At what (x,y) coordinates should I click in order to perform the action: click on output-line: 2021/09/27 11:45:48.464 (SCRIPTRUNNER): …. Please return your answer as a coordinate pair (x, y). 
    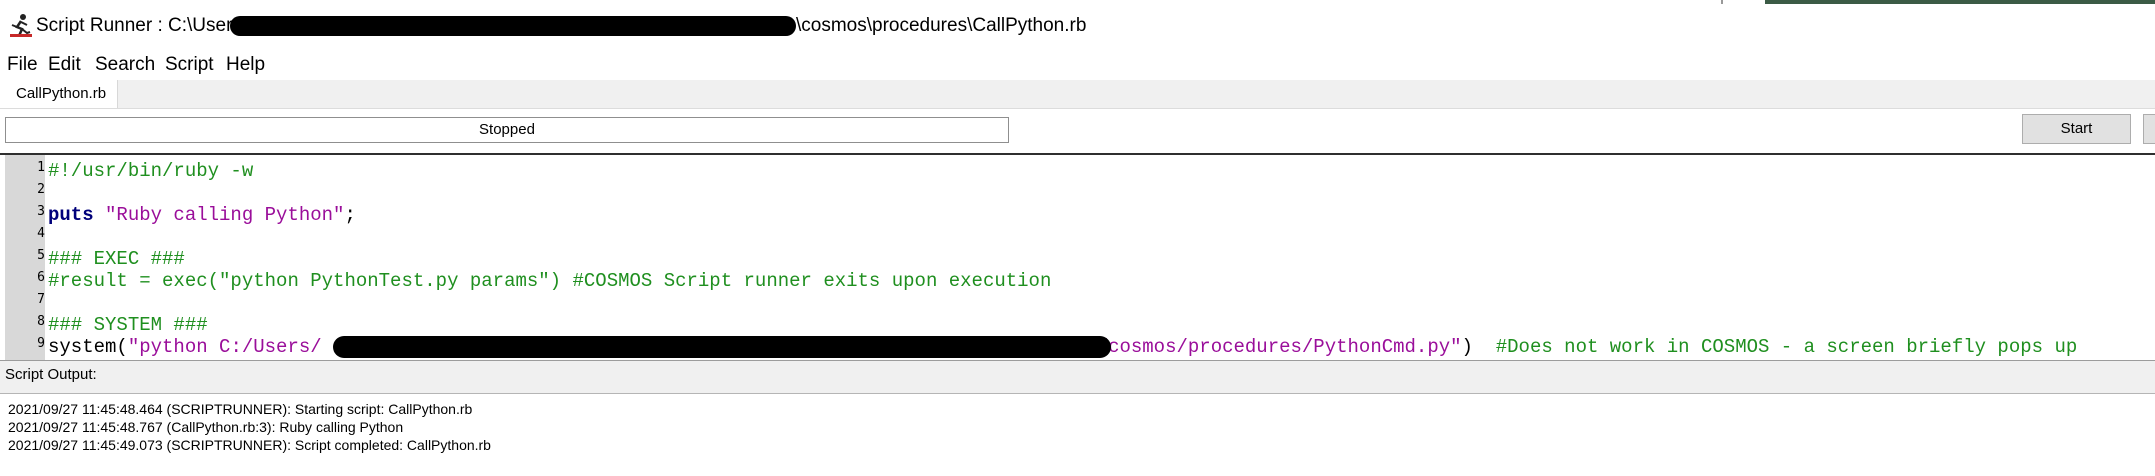
    Looking at the image, I should click on (240, 409).